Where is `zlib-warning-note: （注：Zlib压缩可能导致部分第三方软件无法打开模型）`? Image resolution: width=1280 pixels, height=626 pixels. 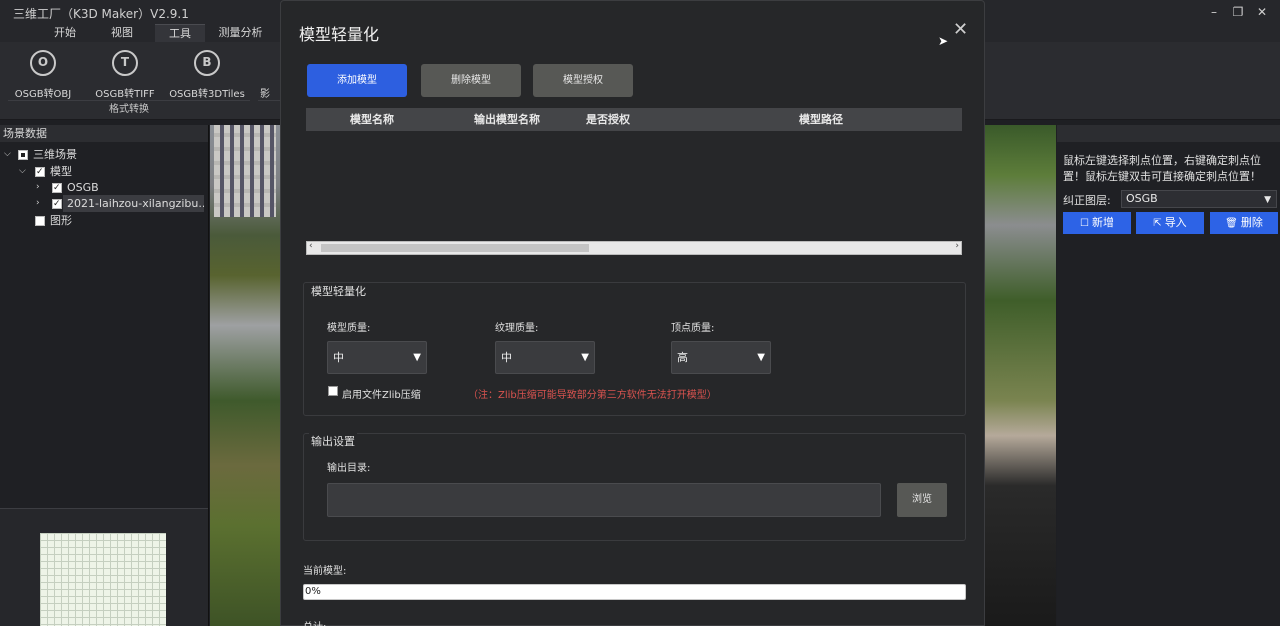 zlib-warning-note: （注：Zlib压缩可能导致部分第三方软件无法打开模型） is located at coordinates (592, 395).